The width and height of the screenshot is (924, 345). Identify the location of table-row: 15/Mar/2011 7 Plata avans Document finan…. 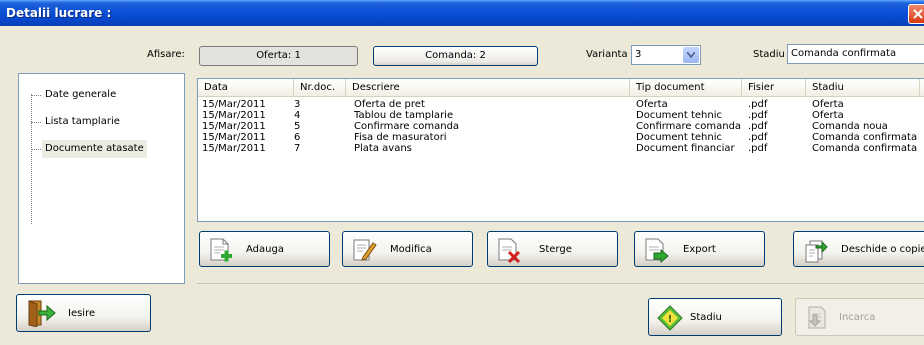
(561, 148).